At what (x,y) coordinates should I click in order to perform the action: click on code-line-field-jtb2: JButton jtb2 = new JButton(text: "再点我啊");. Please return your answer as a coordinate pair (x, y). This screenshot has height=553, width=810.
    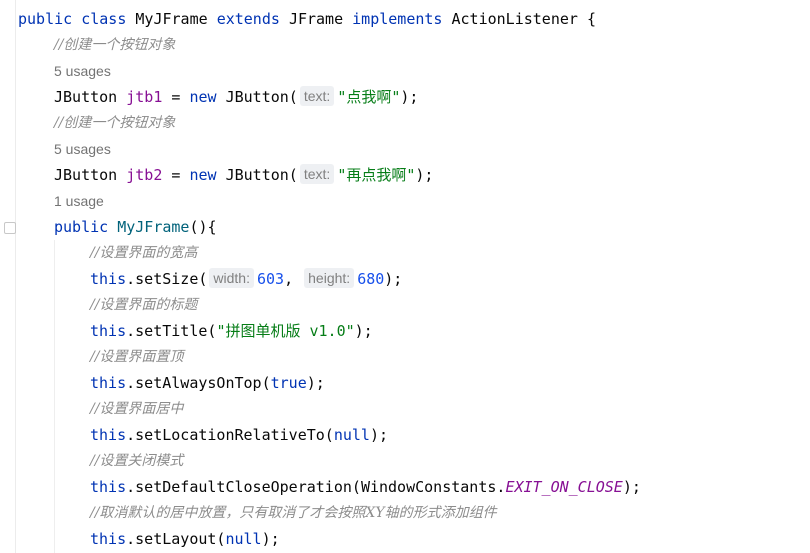
    Looking at the image, I should click on (243, 175).